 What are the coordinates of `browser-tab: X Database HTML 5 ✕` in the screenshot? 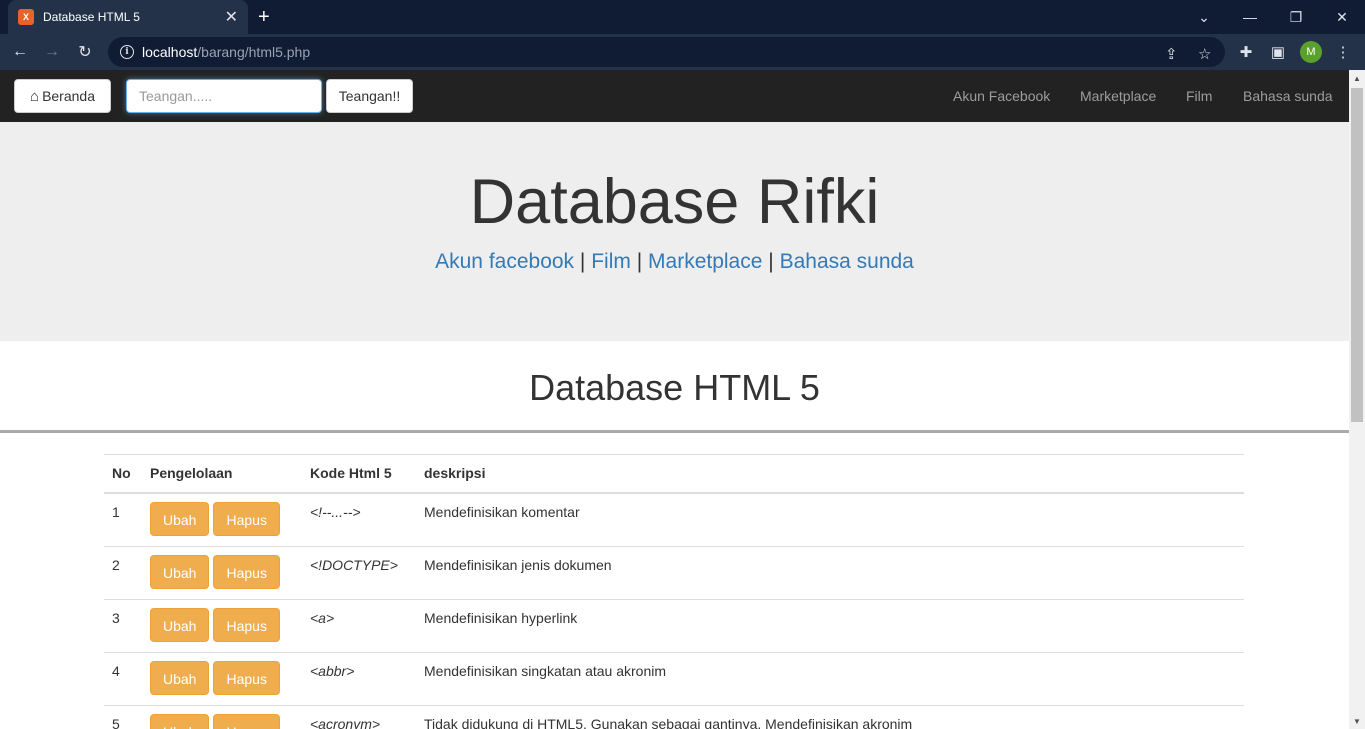 It's located at (128, 17).